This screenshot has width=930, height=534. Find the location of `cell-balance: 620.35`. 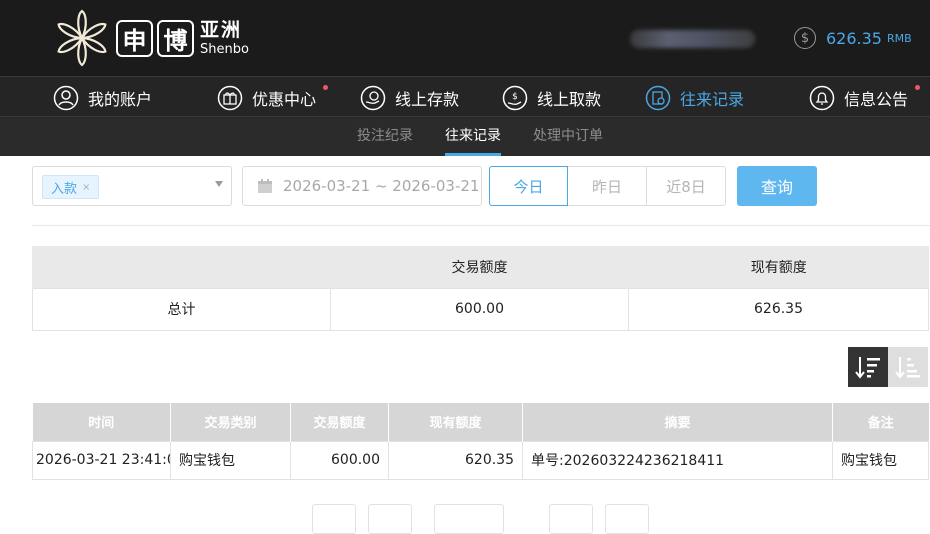

cell-balance: 620.35 is located at coordinates (455, 460).